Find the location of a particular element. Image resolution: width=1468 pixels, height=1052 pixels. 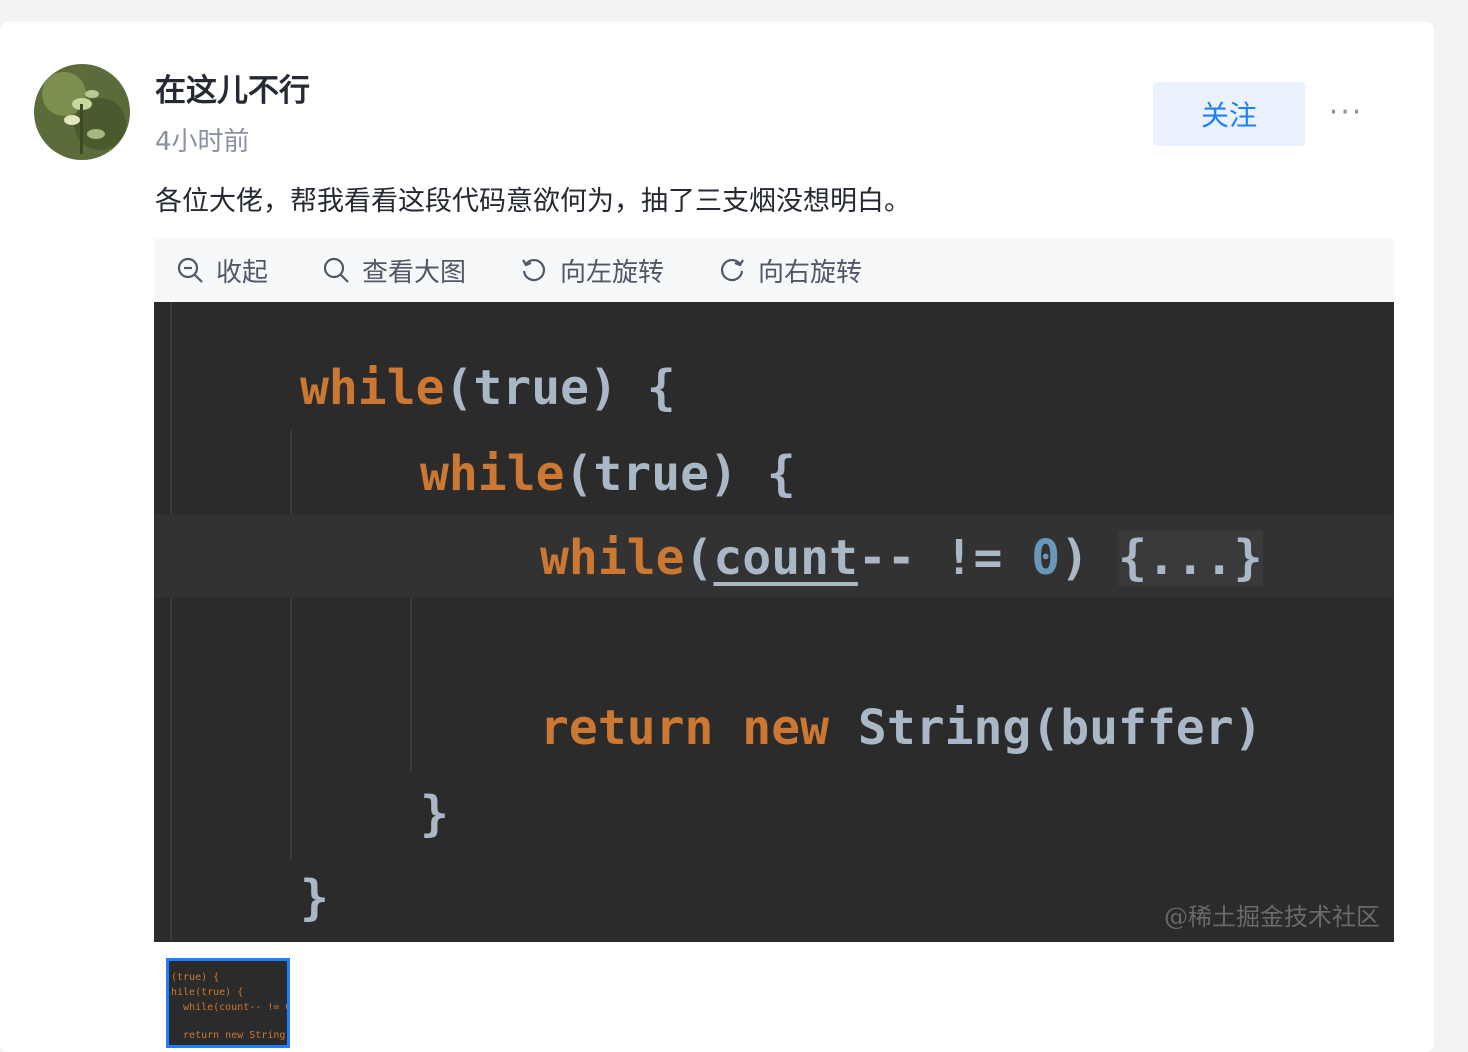

rotate-right-icon is located at coordinates (732, 270).